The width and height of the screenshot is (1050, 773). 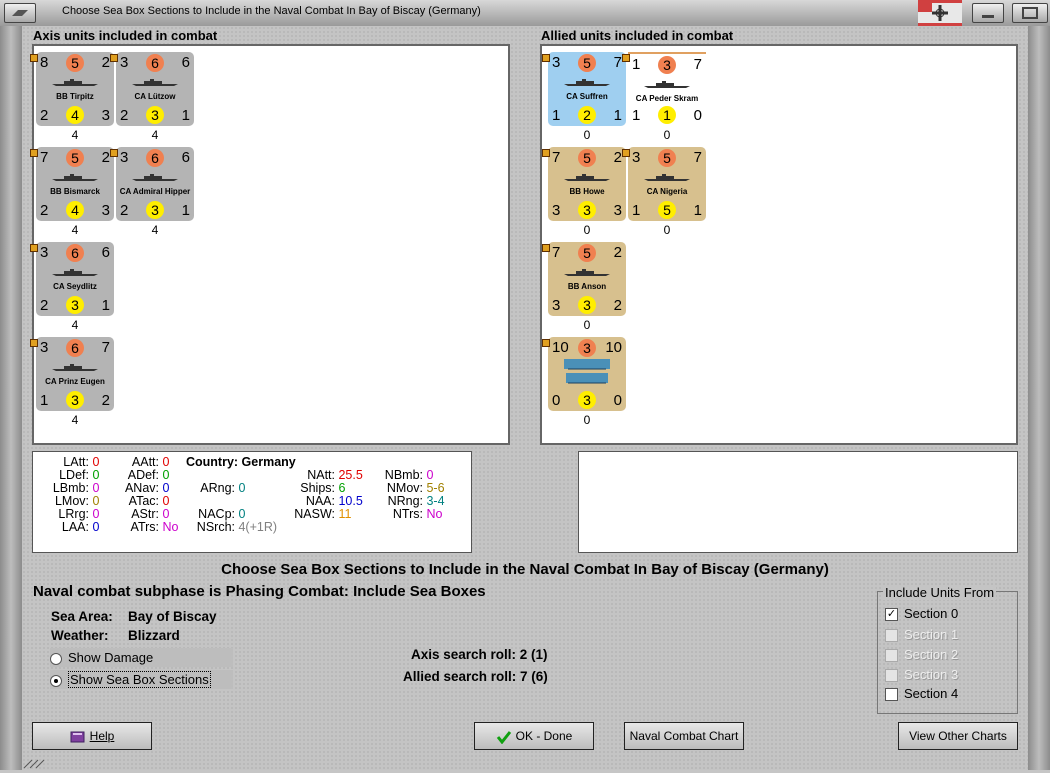 I want to click on resize-grip-icon, so click(x=42, y=763).